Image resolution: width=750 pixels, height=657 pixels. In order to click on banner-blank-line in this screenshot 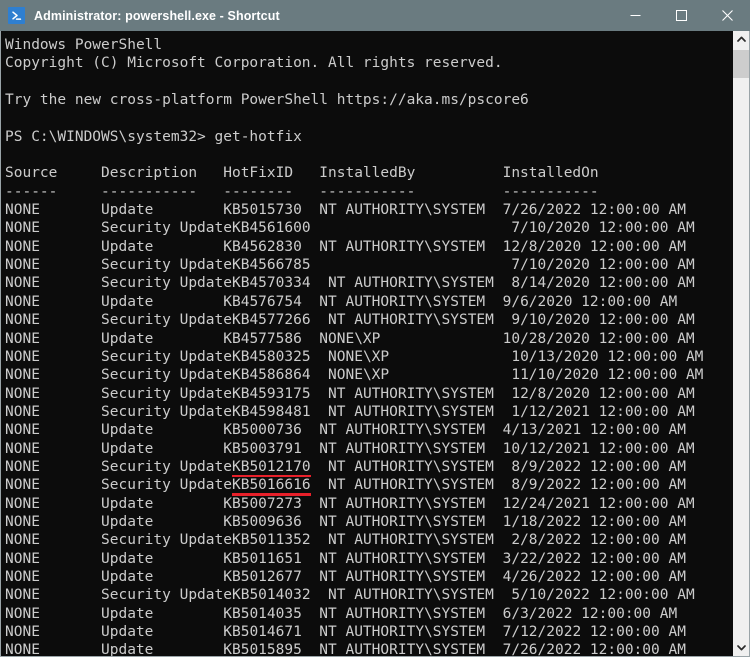, I will do `click(368, 82)`.